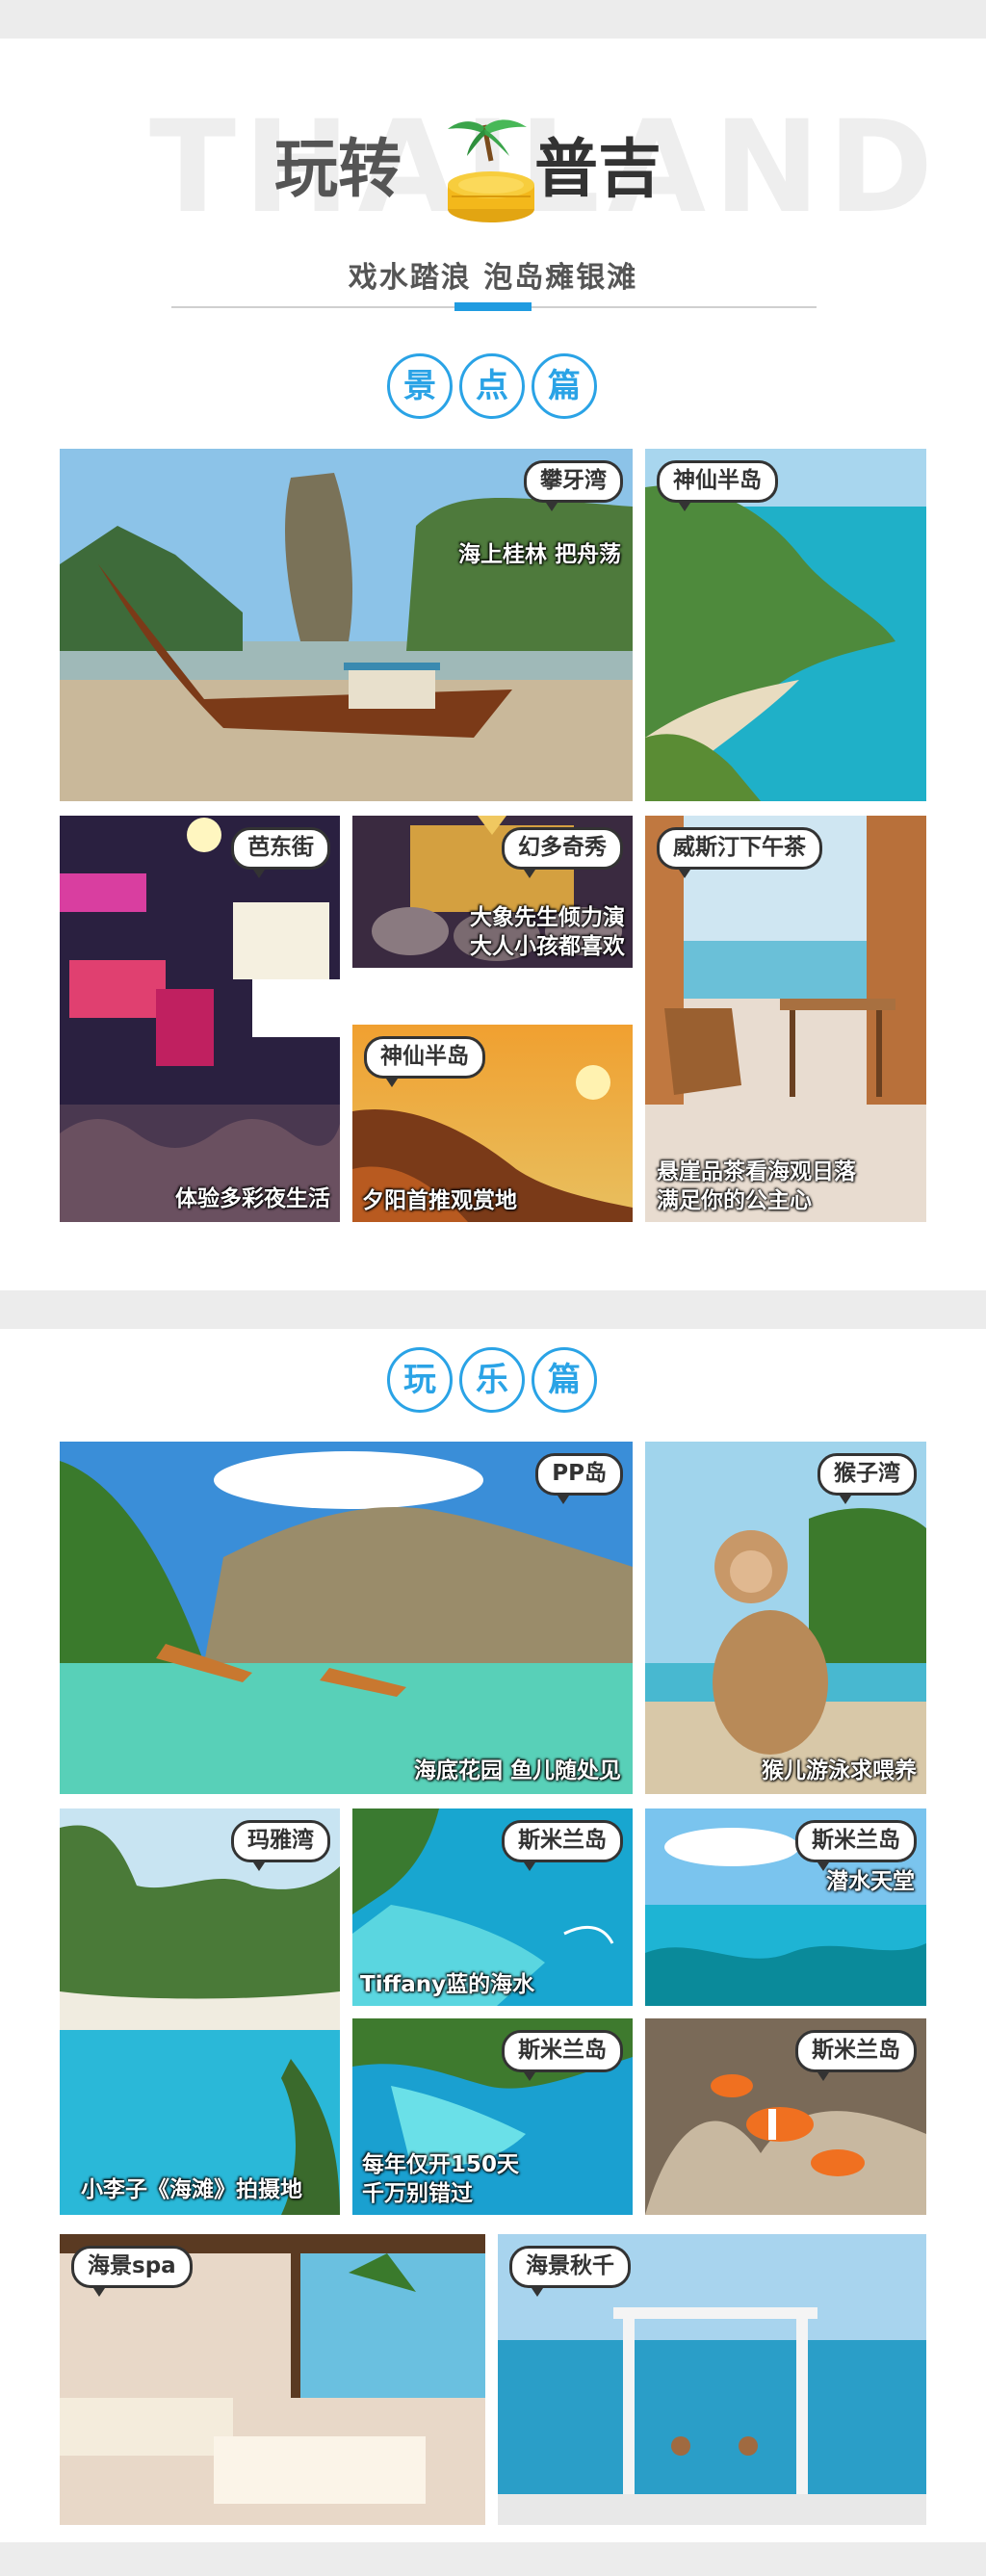 The image size is (986, 2576). What do you see at coordinates (280, 852) in the screenshot?
I see `tag-bubble: 芭东街` at bounding box center [280, 852].